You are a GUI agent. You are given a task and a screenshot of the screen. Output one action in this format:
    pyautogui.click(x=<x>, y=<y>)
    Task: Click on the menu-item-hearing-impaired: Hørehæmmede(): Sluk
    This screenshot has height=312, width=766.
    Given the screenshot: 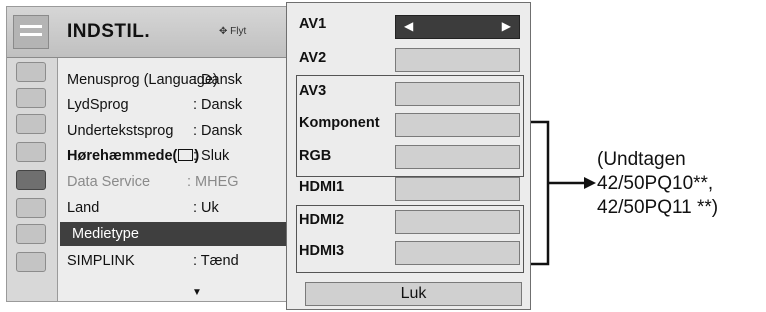 What is the action you would take?
    pyautogui.click(x=183, y=156)
    